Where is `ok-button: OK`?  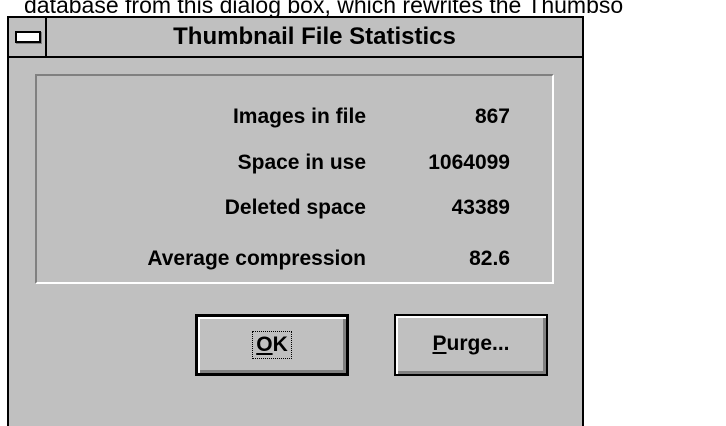
ok-button: OK is located at coordinates (272, 345).